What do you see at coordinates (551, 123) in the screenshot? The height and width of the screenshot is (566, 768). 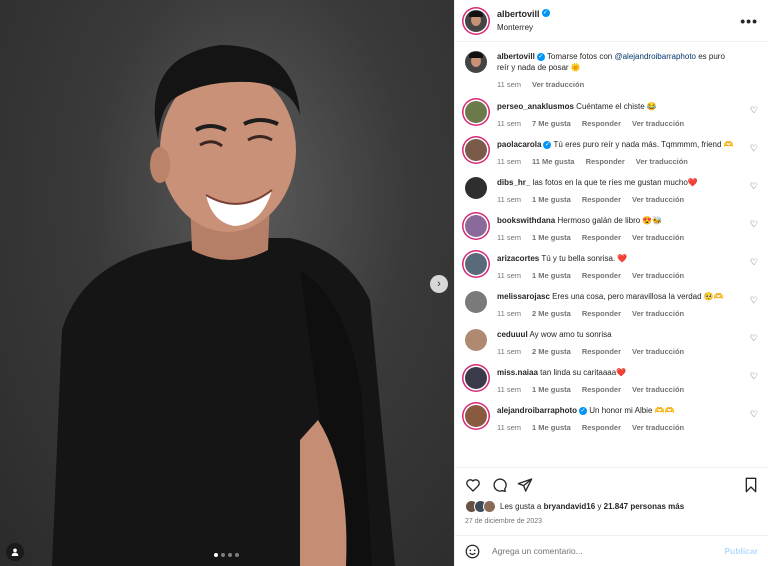 I see `comment-likes: 7 Me gusta` at bounding box center [551, 123].